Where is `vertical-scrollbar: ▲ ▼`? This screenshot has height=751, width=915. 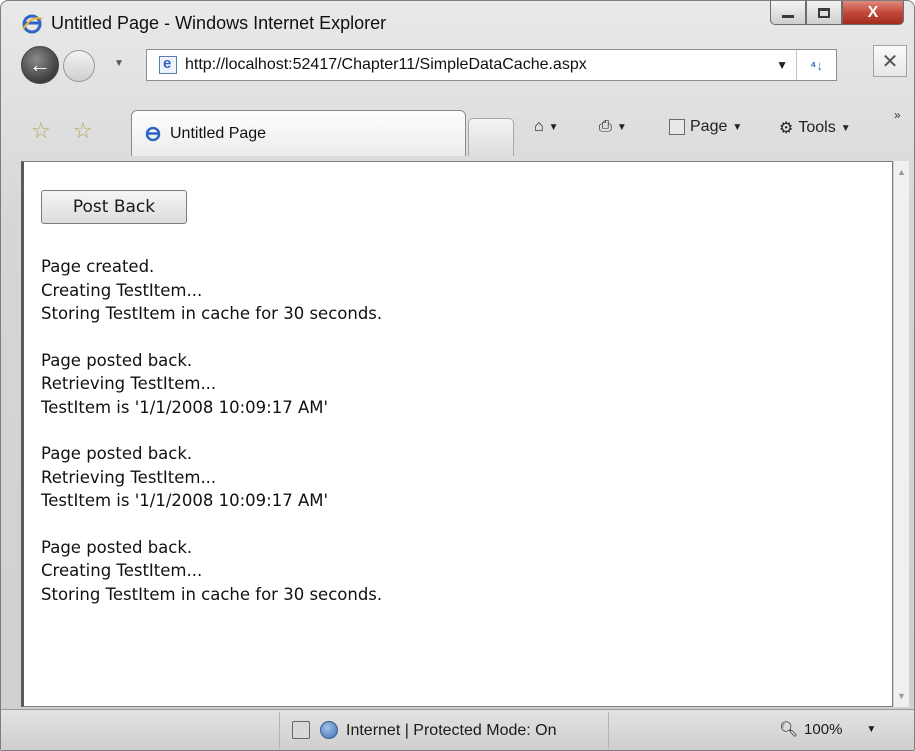
vertical-scrollbar: ▲ ▼ is located at coordinates (901, 434).